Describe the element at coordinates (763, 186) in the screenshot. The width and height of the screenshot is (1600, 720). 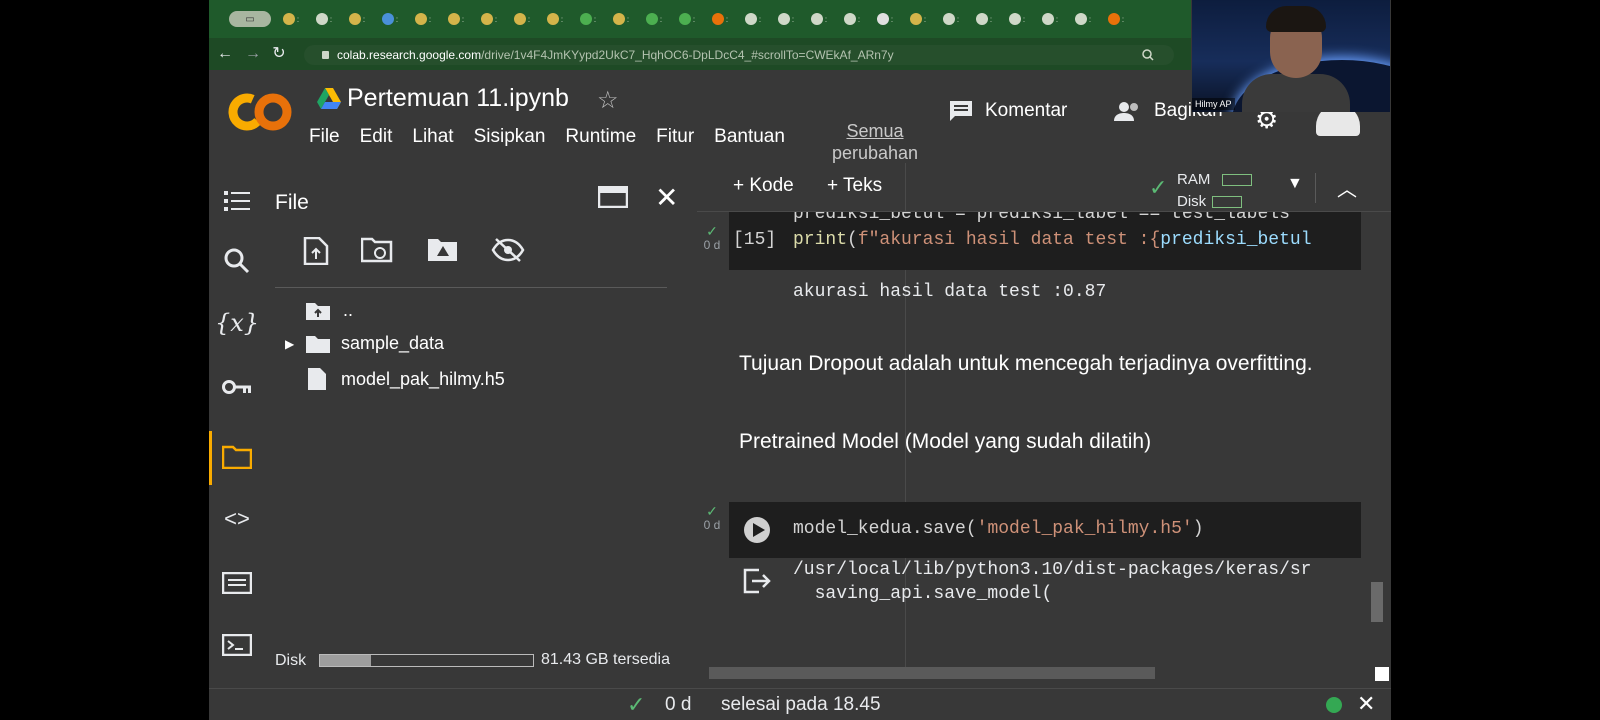
I see `add-code-button: + Kode` at that location.